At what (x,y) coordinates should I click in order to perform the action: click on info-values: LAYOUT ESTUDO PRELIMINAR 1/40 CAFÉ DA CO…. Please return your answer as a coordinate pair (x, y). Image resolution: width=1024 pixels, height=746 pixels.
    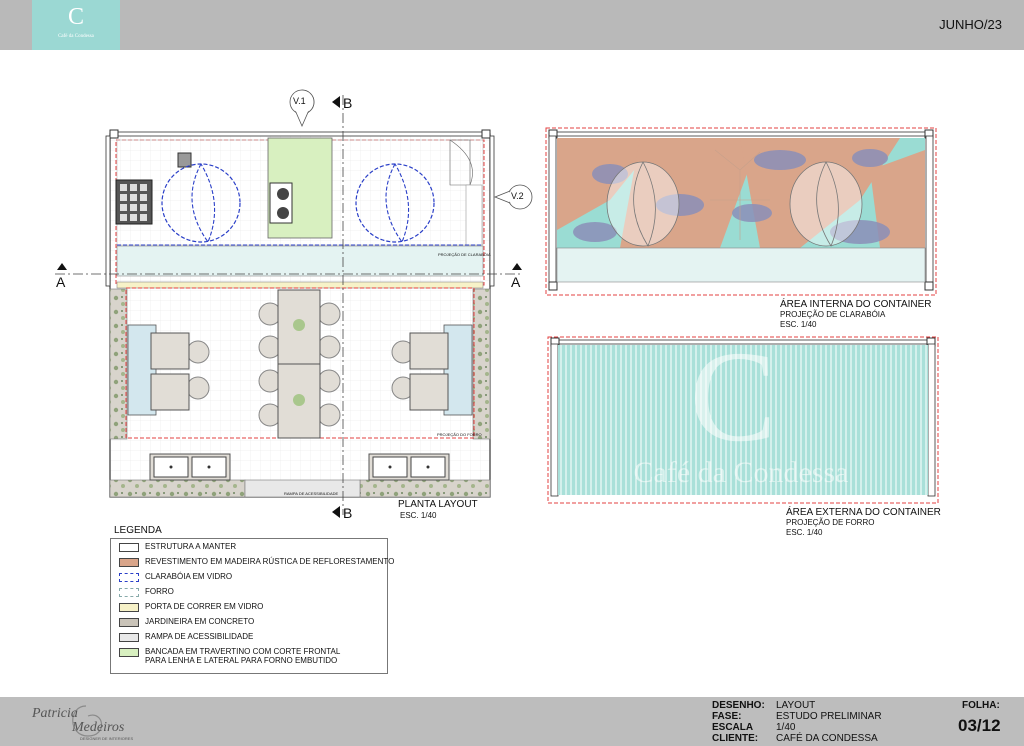
    Looking at the image, I should click on (829, 722).